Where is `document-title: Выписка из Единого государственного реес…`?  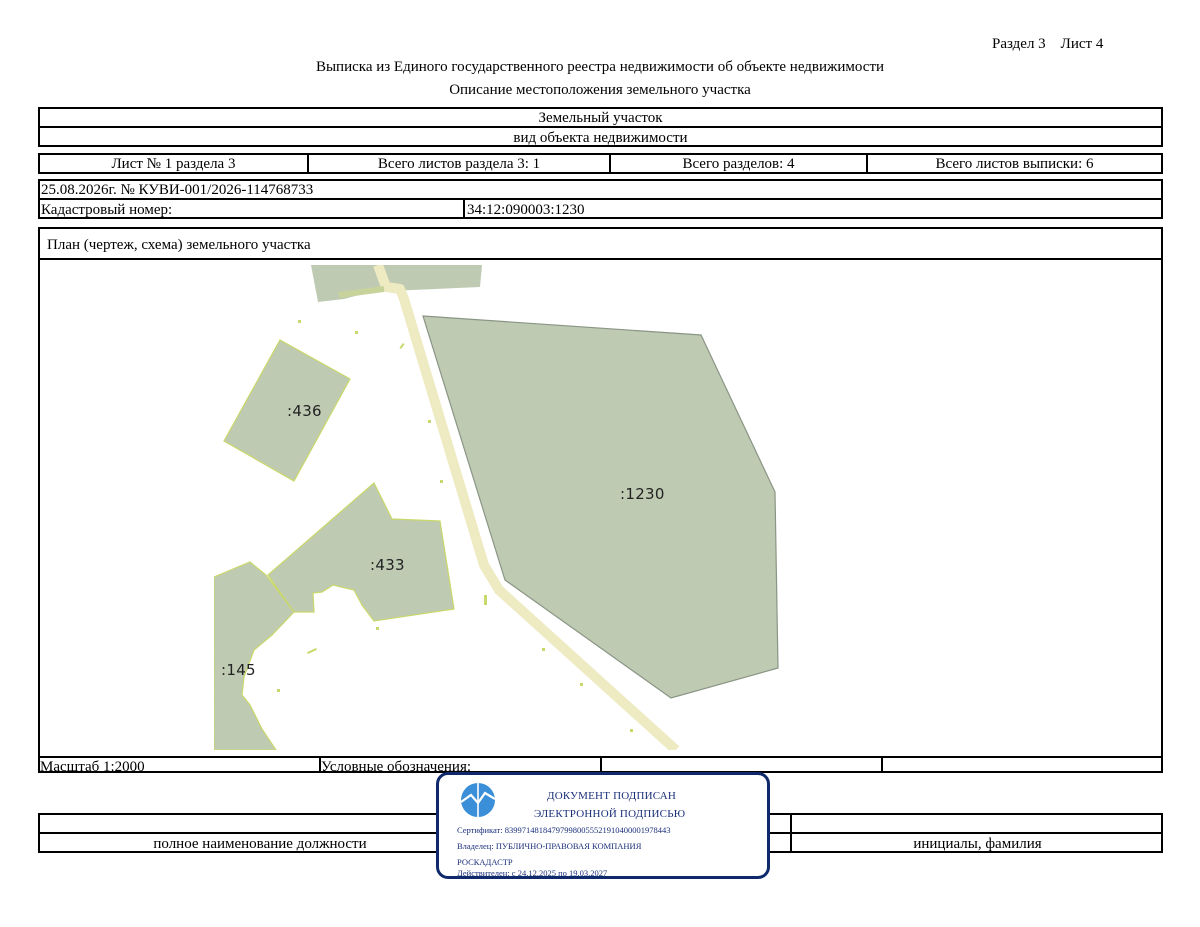
document-title: Выписка из Единого государственного реес… is located at coordinates (600, 67).